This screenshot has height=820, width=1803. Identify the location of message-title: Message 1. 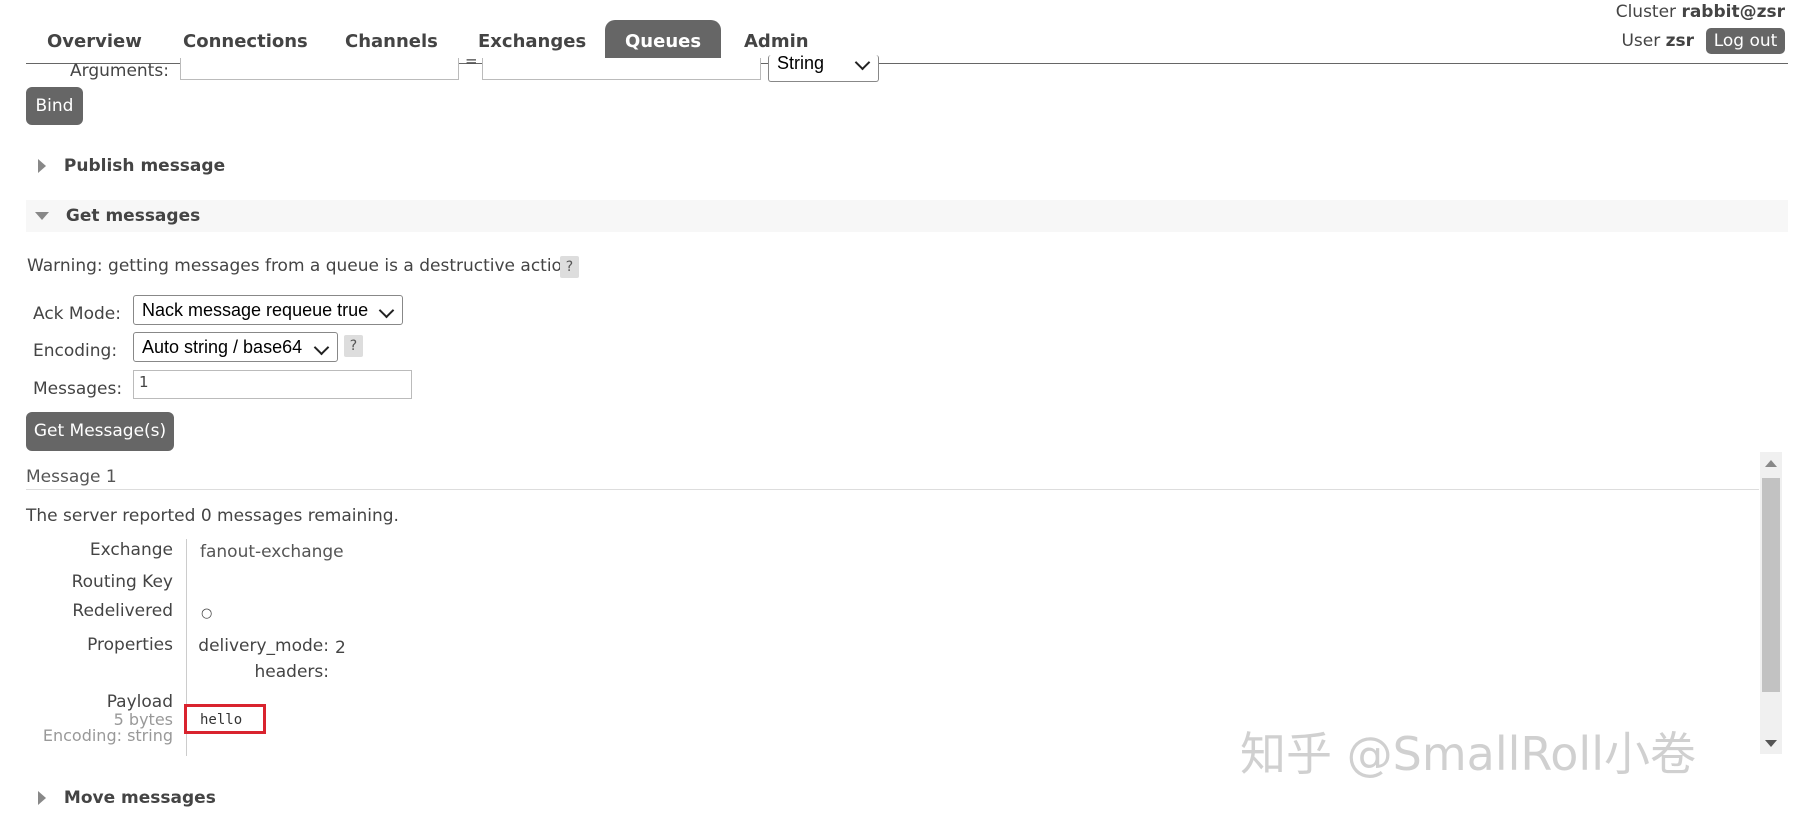
(71, 477).